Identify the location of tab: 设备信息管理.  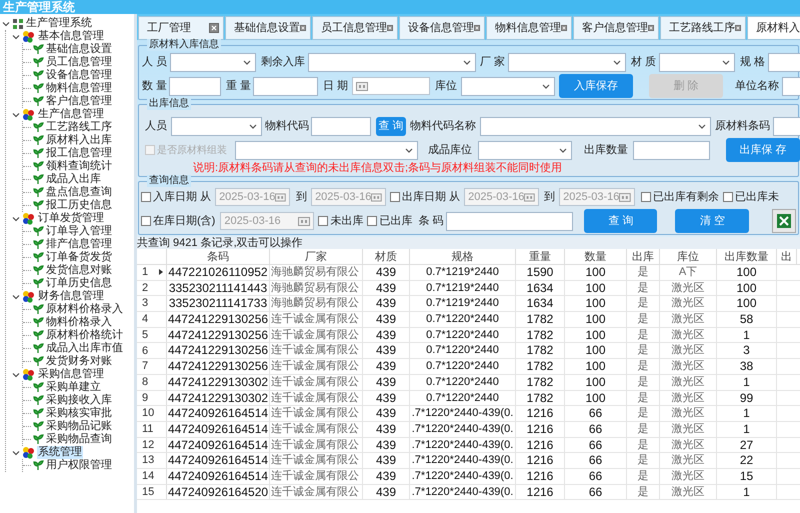
(442, 28).